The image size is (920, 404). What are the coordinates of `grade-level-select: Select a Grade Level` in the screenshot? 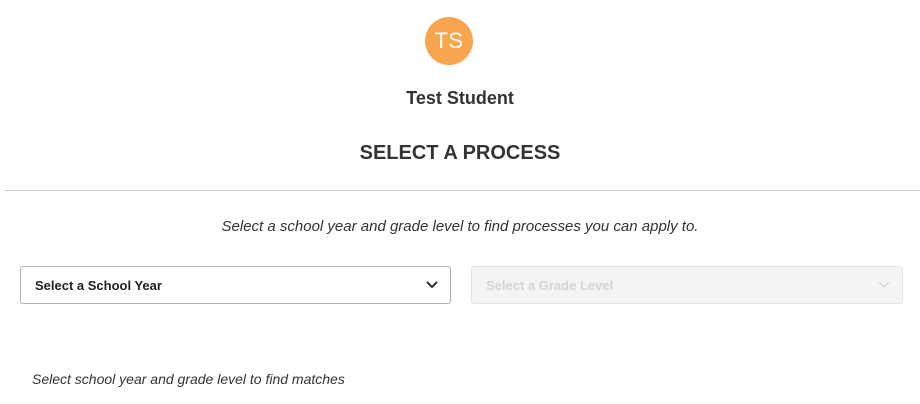 It's located at (687, 285).